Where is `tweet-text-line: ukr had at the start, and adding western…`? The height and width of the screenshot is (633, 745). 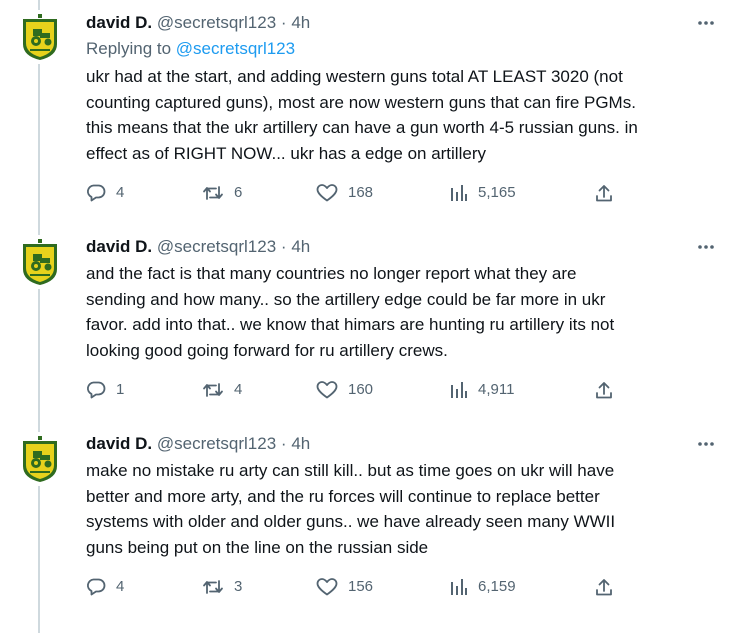 tweet-text-line: ukr had at the start, and adding western… is located at coordinates (354, 76).